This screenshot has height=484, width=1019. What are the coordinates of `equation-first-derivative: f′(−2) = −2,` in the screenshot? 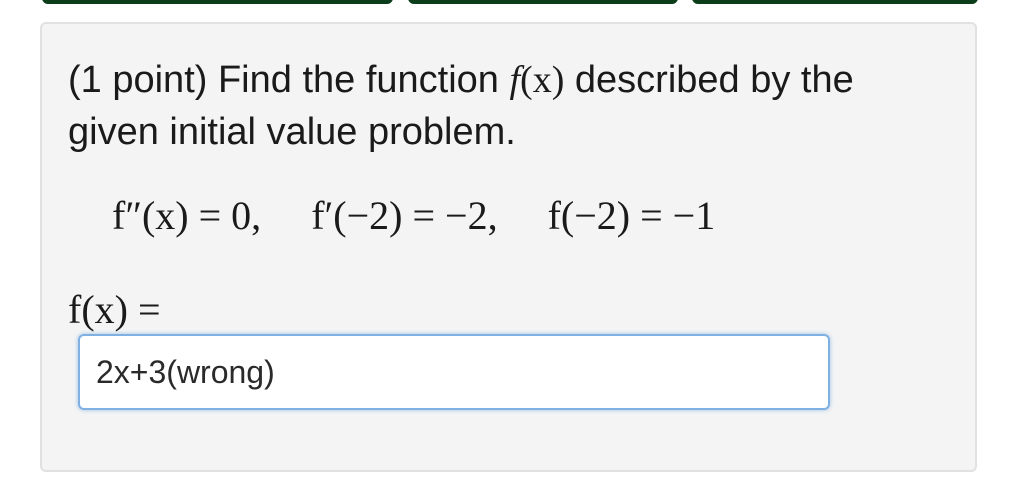 It's located at (404, 215).